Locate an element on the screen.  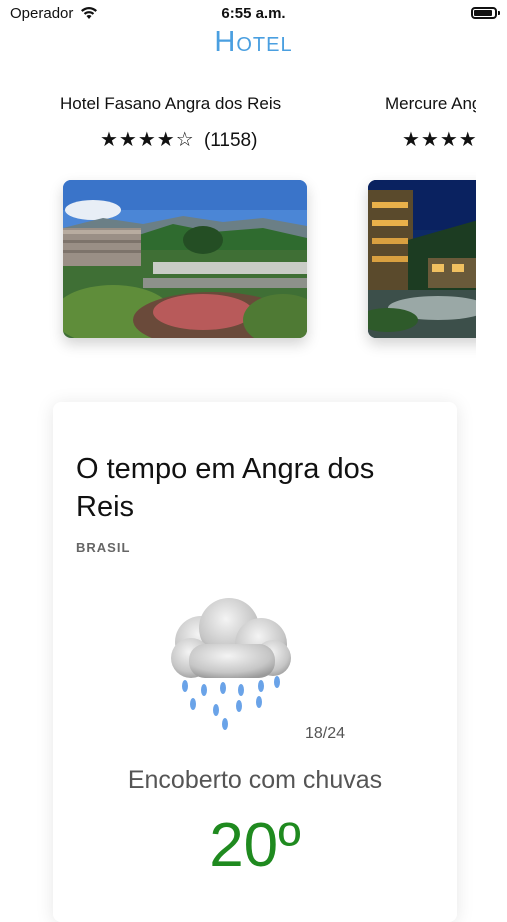
hotel-name: Hotel Fasano Angra dos Reis is located at coordinates (171, 103).